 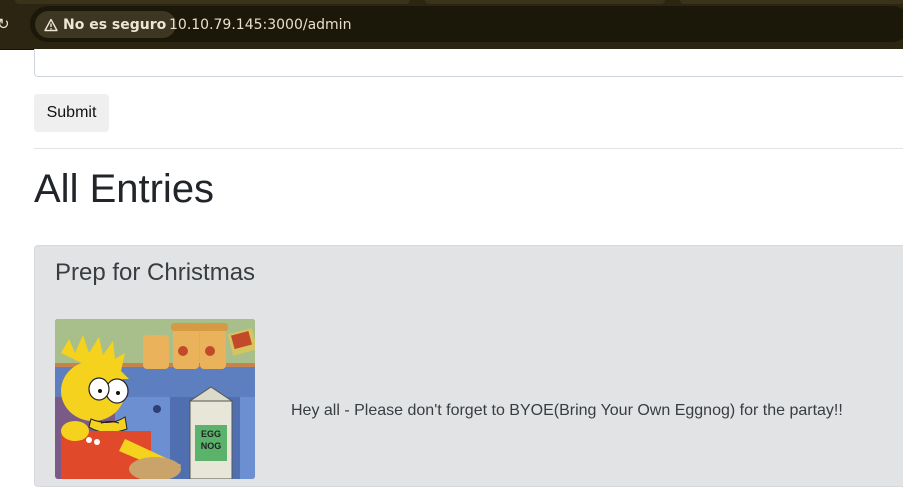 I want to click on cartoon-illustration: EGG NOG, so click(x=155, y=399).